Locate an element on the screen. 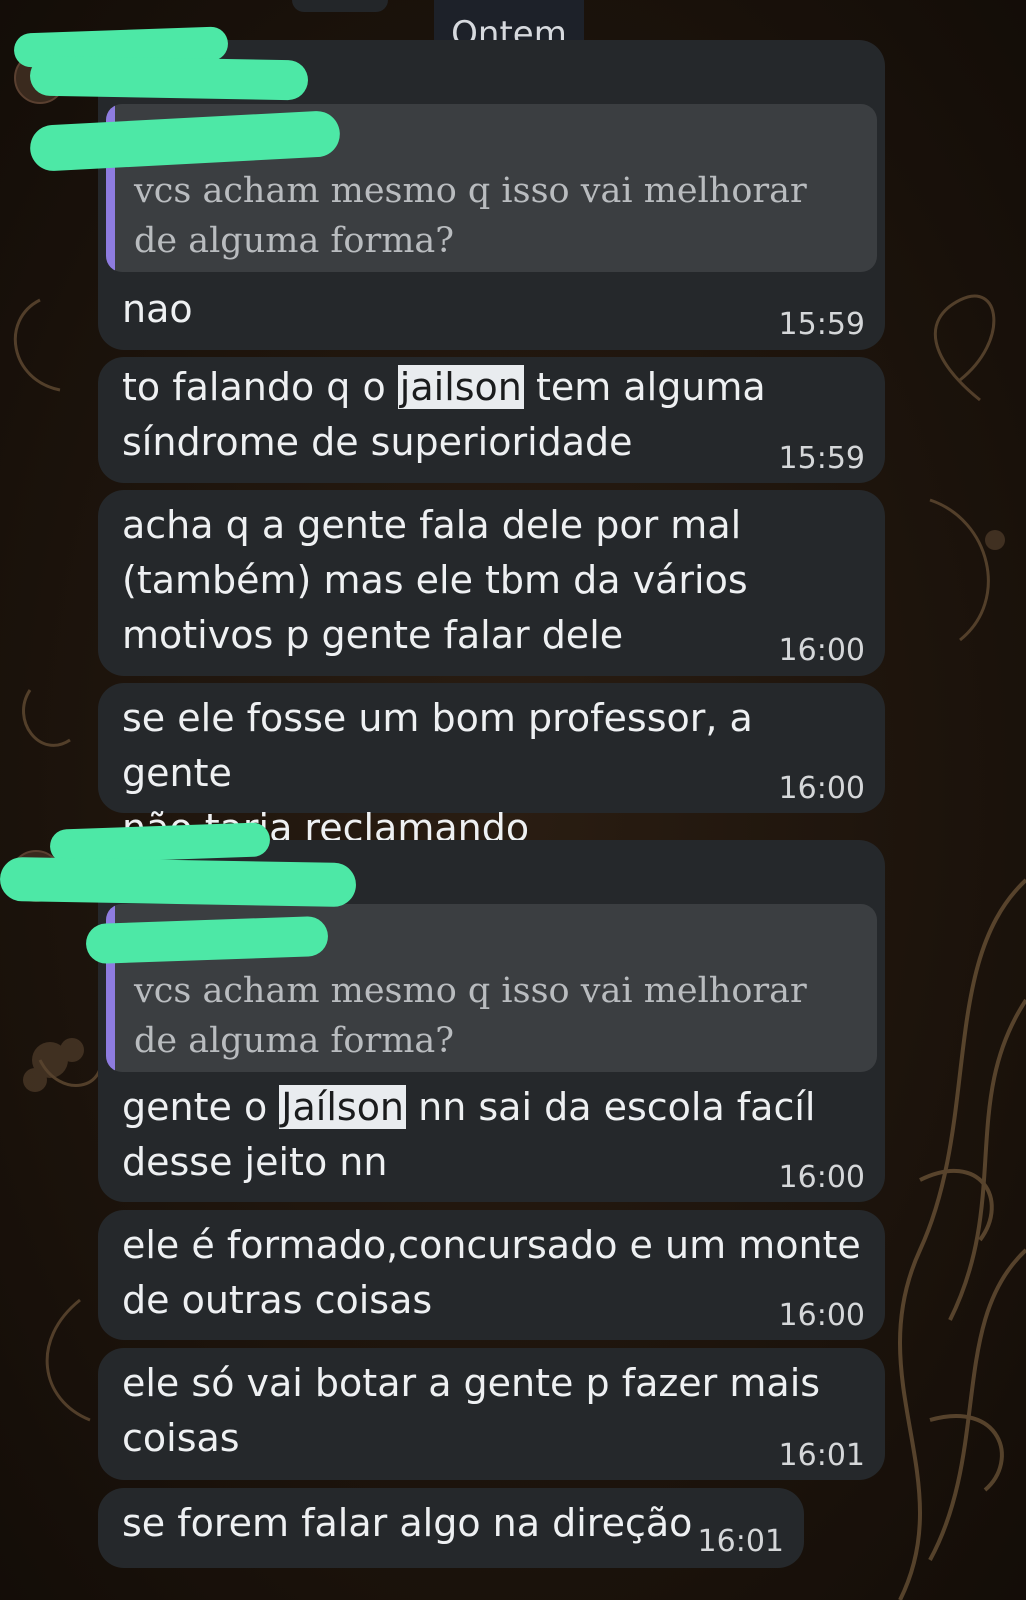  message-text: nao is located at coordinates (157, 309).